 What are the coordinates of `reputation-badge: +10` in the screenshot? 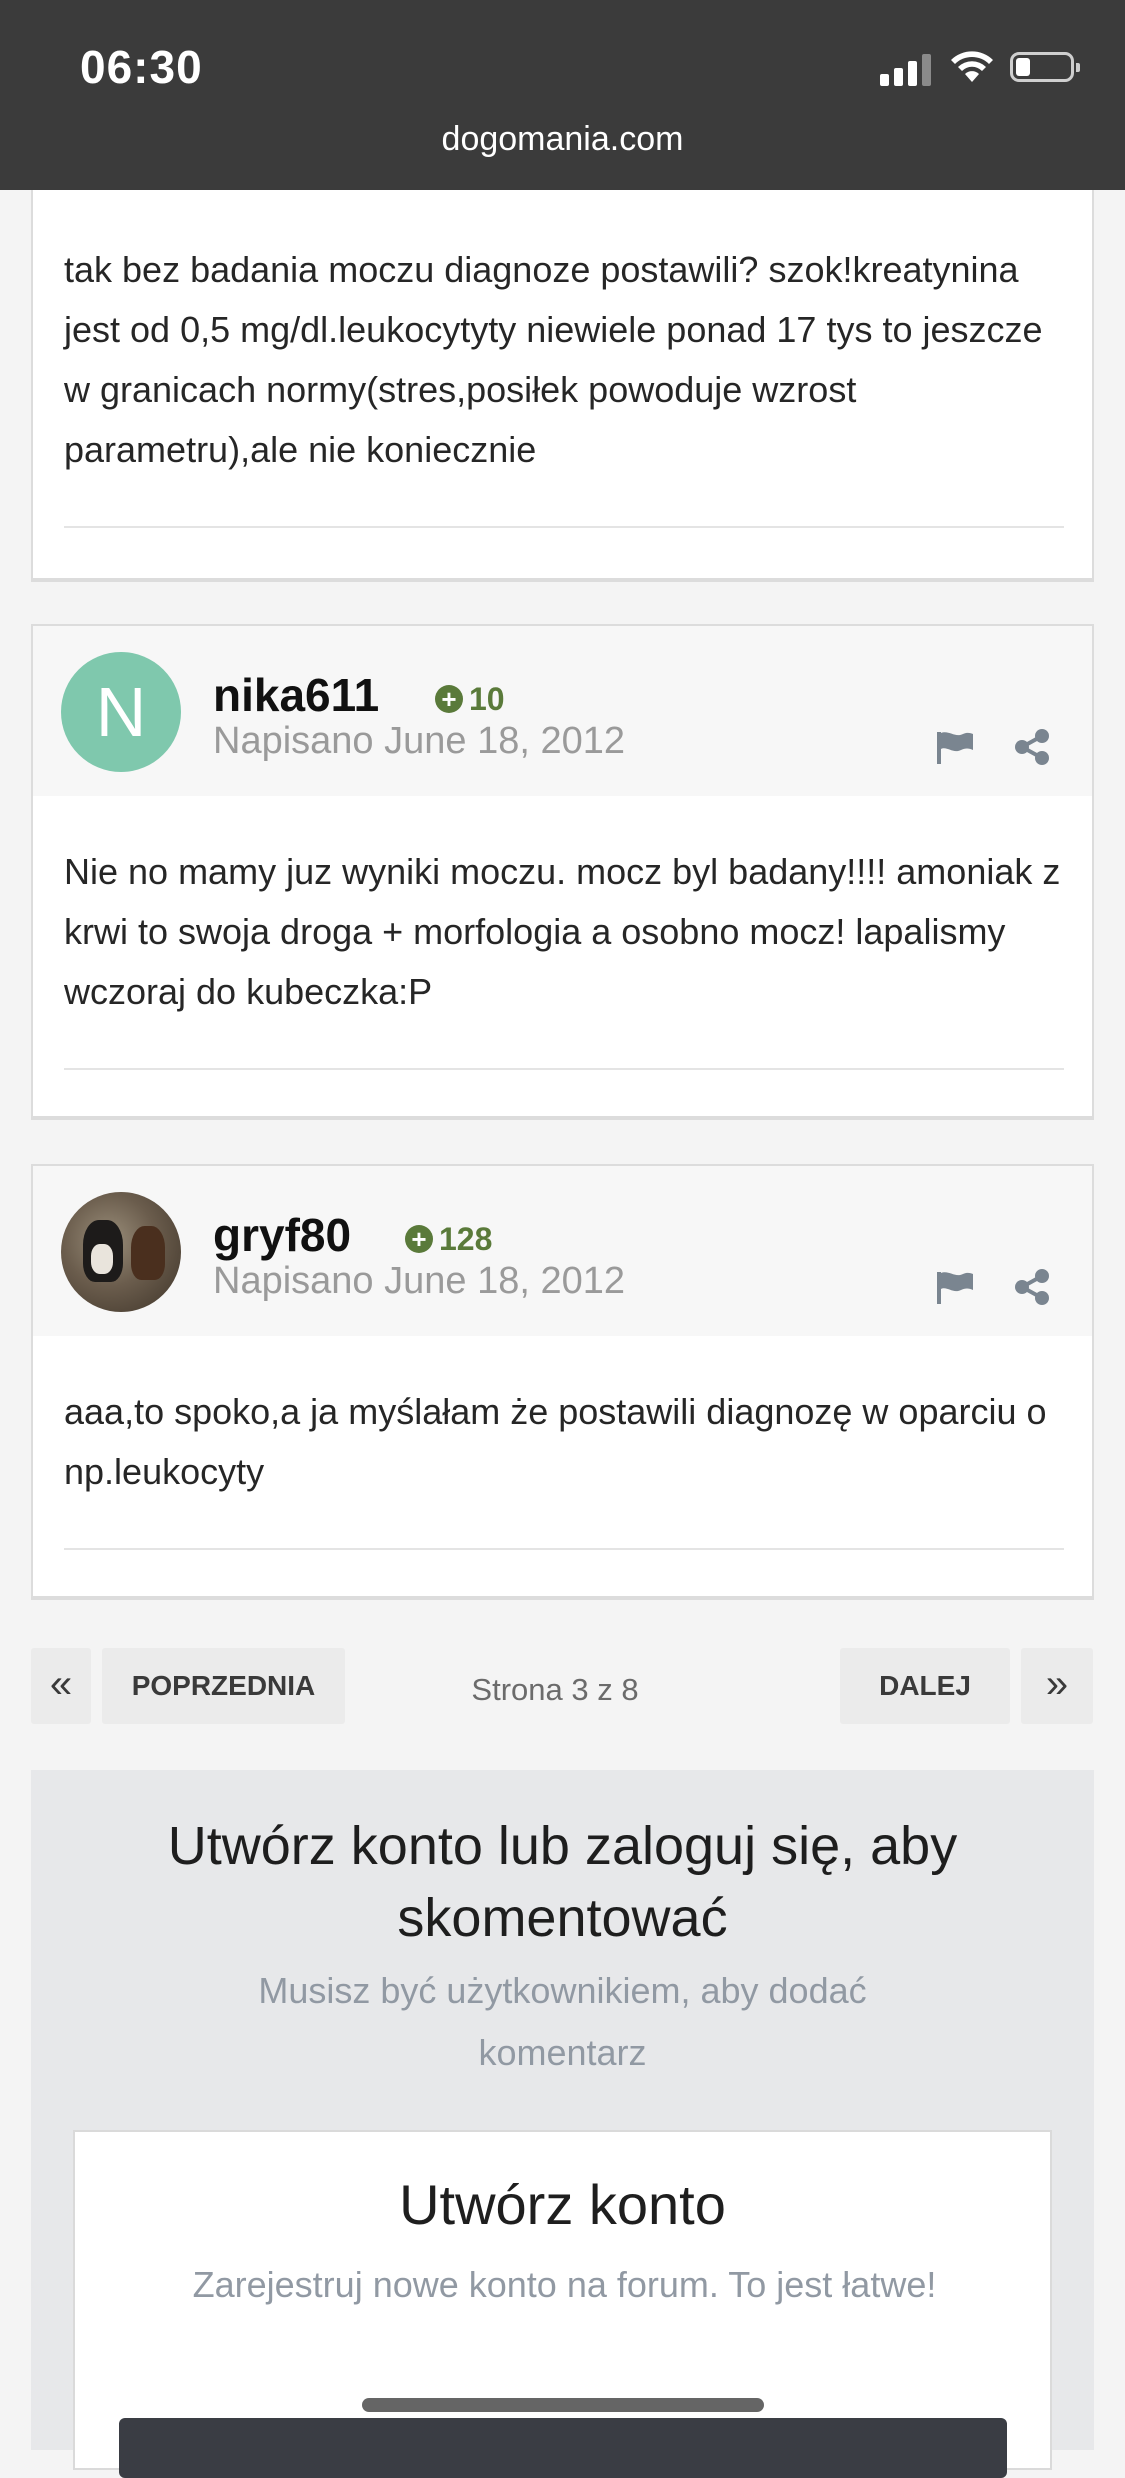 It's located at (470, 699).